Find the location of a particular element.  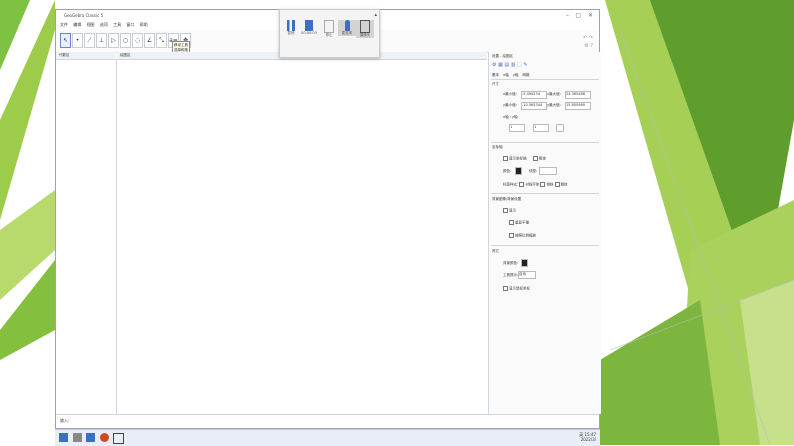

stop-icon is located at coordinates (329, 26).